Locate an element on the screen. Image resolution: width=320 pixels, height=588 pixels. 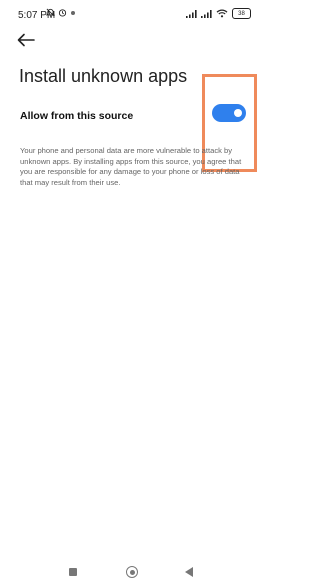
status-right-icons: 38 is located at coordinates (218, 13).